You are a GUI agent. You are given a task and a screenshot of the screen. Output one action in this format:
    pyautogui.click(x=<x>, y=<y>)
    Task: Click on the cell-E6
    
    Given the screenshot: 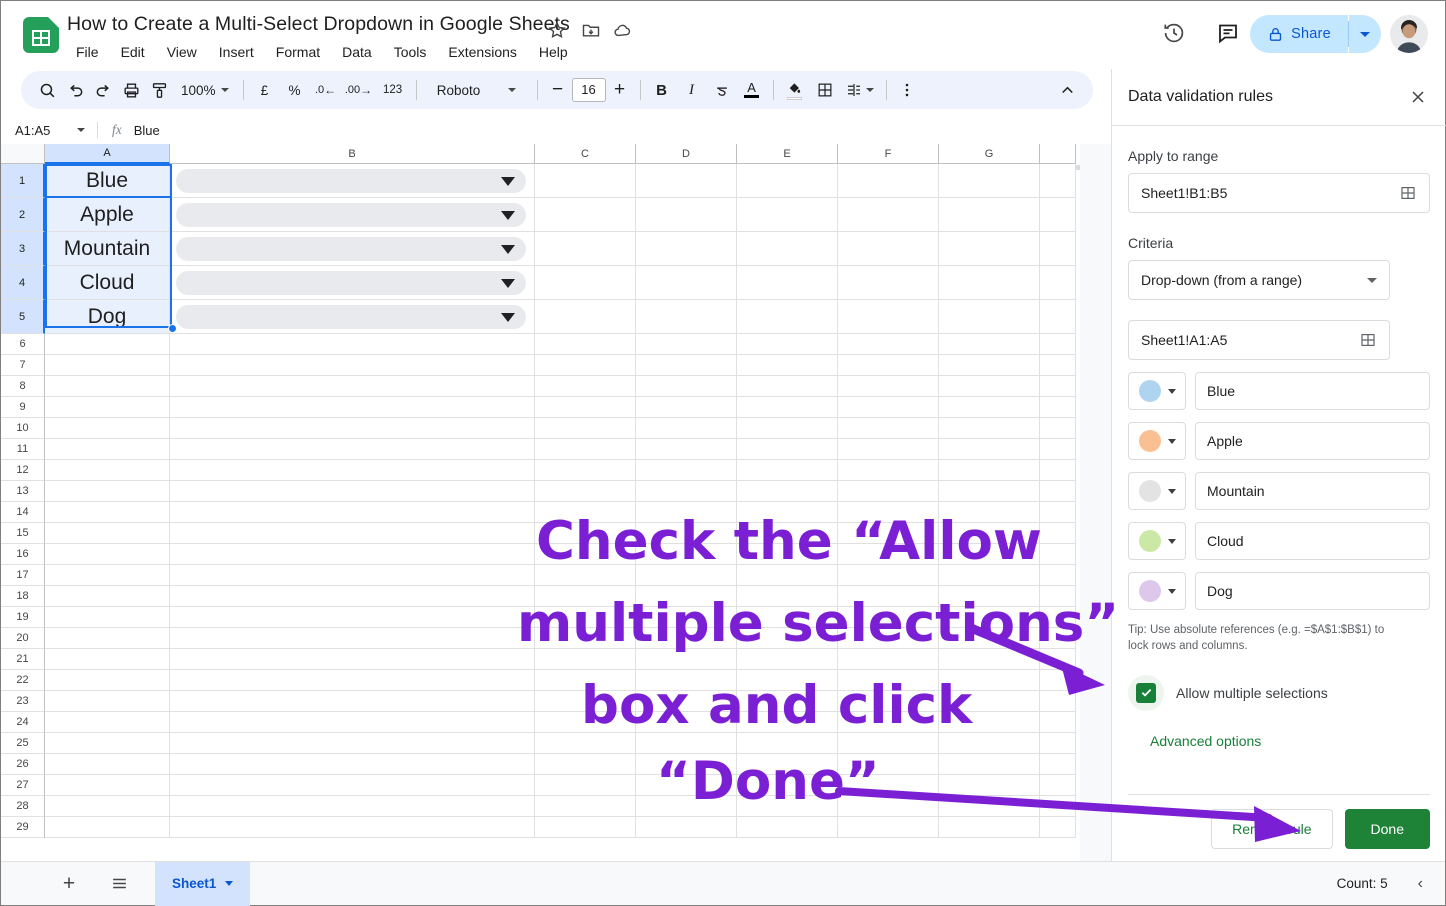 What is the action you would take?
    pyautogui.click(x=787, y=344)
    